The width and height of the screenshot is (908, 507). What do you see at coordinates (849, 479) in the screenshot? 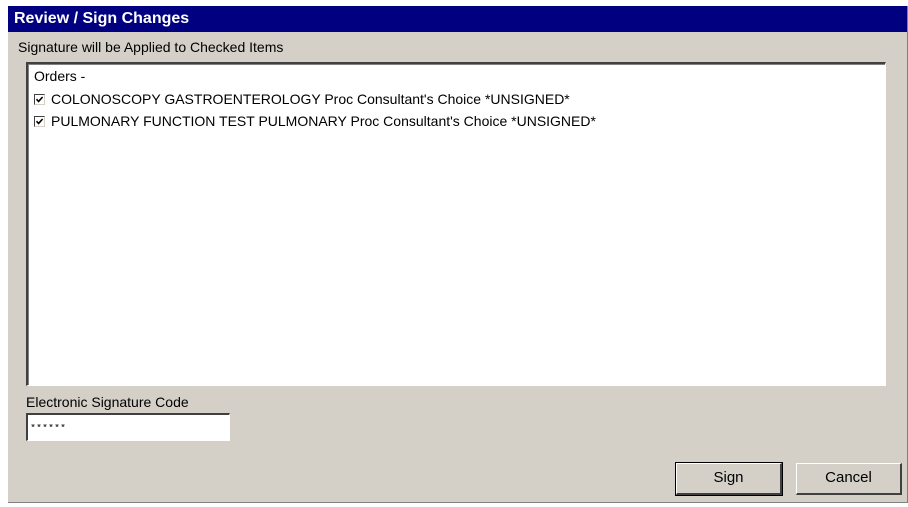
I see `cancel-button: Cancel` at bounding box center [849, 479].